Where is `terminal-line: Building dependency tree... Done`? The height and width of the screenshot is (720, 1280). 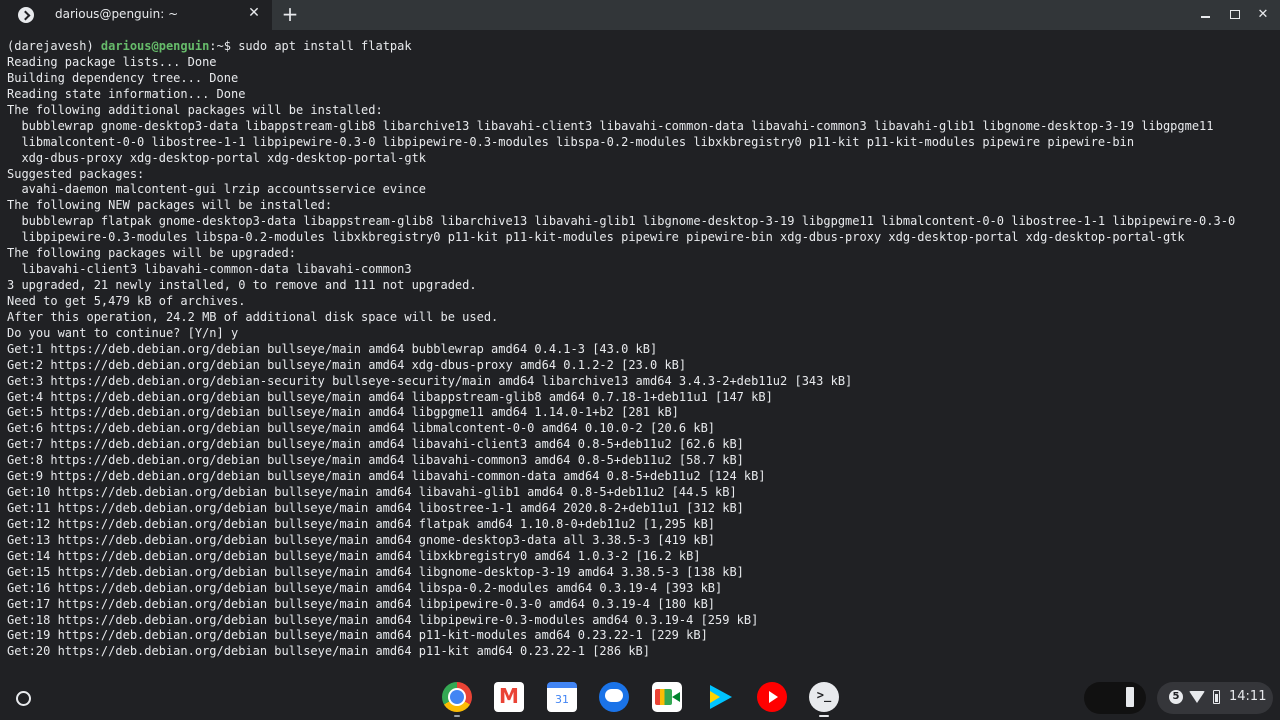
terminal-line: Building dependency tree... Done is located at coordinates (123, 77).